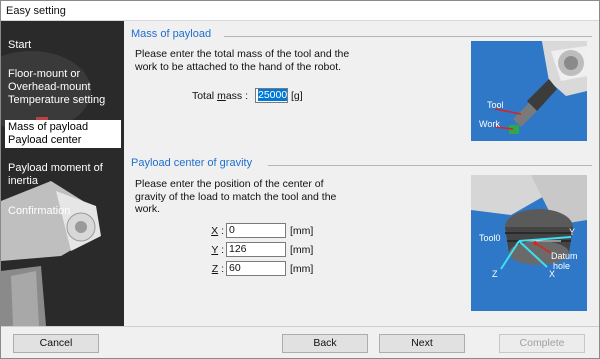  I want to click on sidebar-item-confirmation: Confirmation, so click(39, 211).